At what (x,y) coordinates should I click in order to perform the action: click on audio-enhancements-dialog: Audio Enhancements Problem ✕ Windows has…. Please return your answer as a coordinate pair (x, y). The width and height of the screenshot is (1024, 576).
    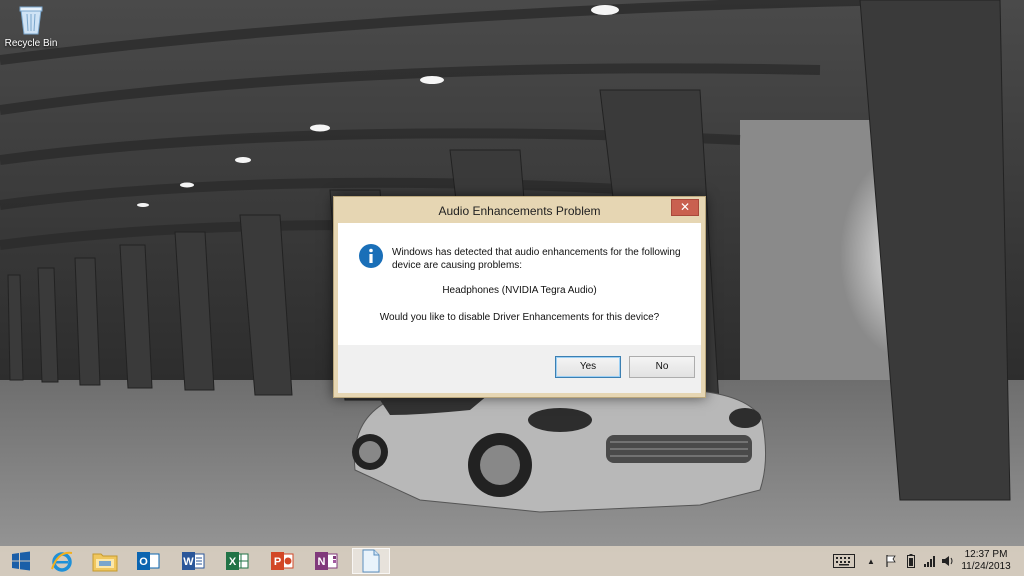
    Looking at the image, I should click on (519, 297).